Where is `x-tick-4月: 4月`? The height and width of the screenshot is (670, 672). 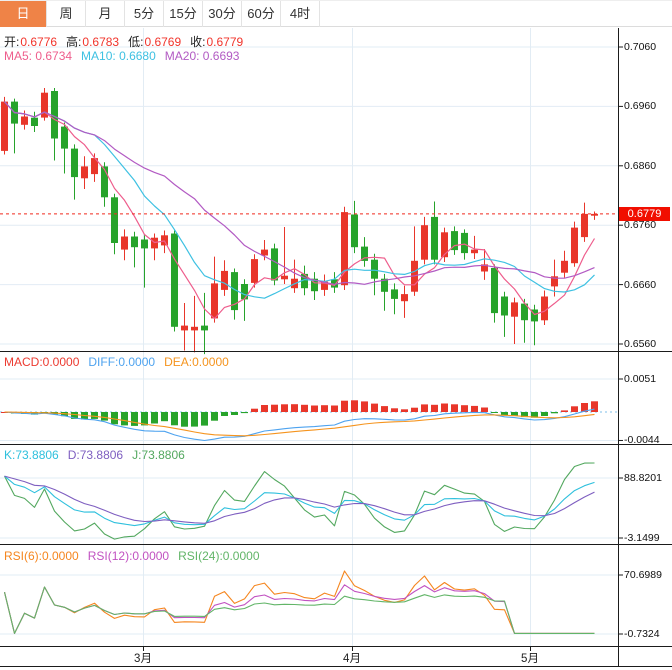 x-tick-4月: 4月 is located at coordinates (352, 659).